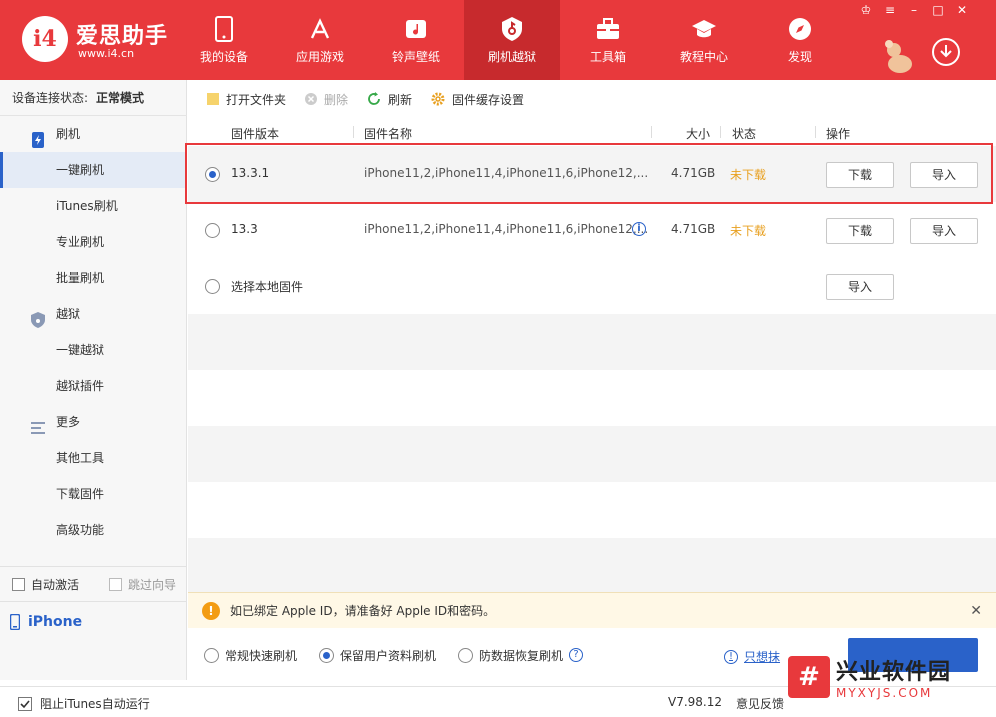 Image resolution: width=996 pixels, height=717 pixels. What do you see at coordinates (760, 703) in the screenshot?
I see `feedback-link: 意见反馈` at bounding box center [760, 703].